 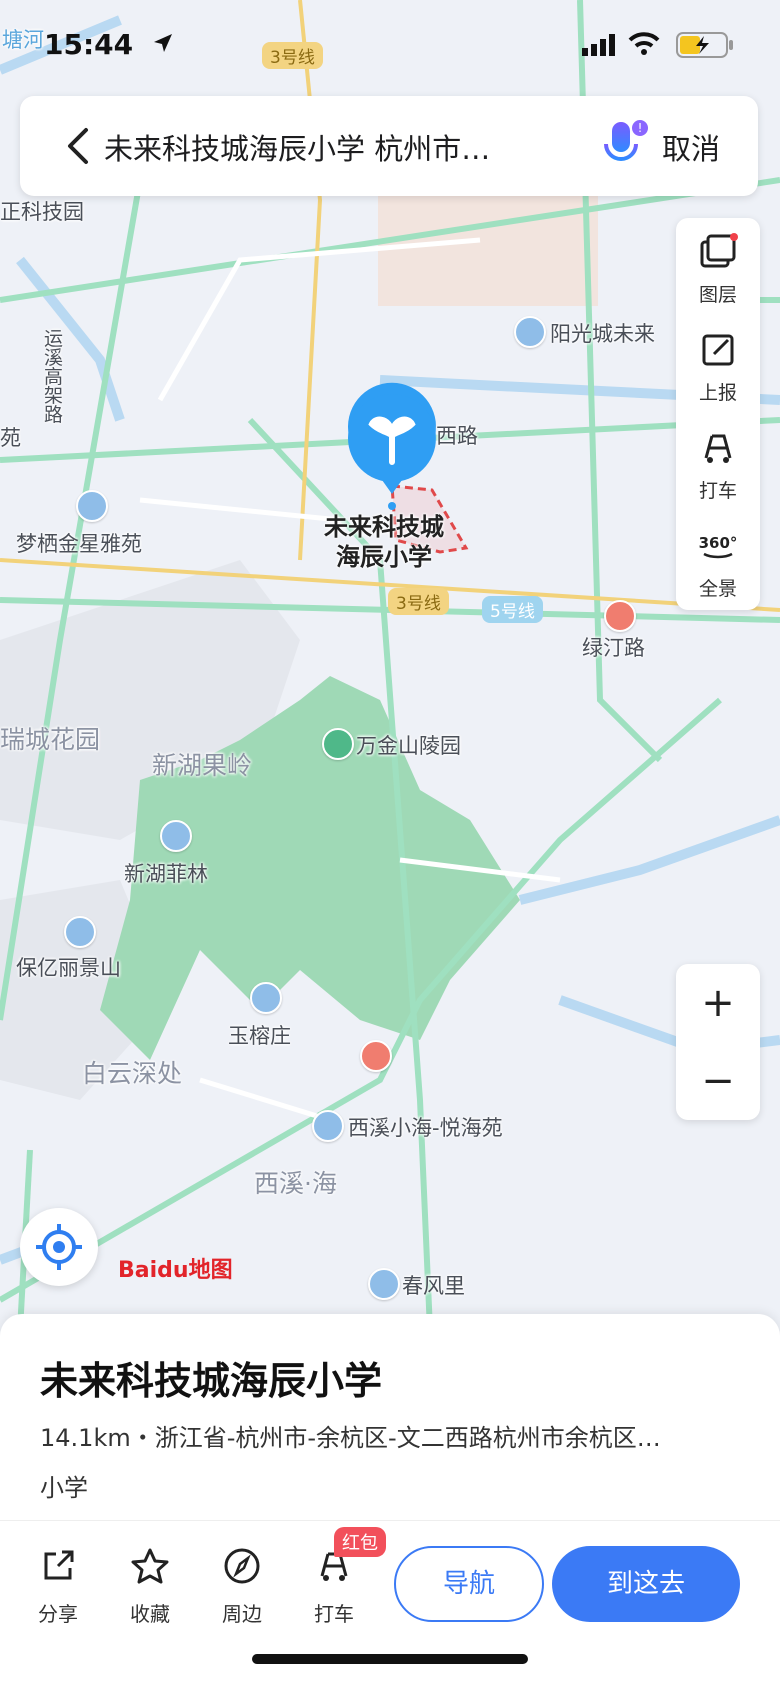 I want to click on report-button: 上报, so click(x=718, y=365).